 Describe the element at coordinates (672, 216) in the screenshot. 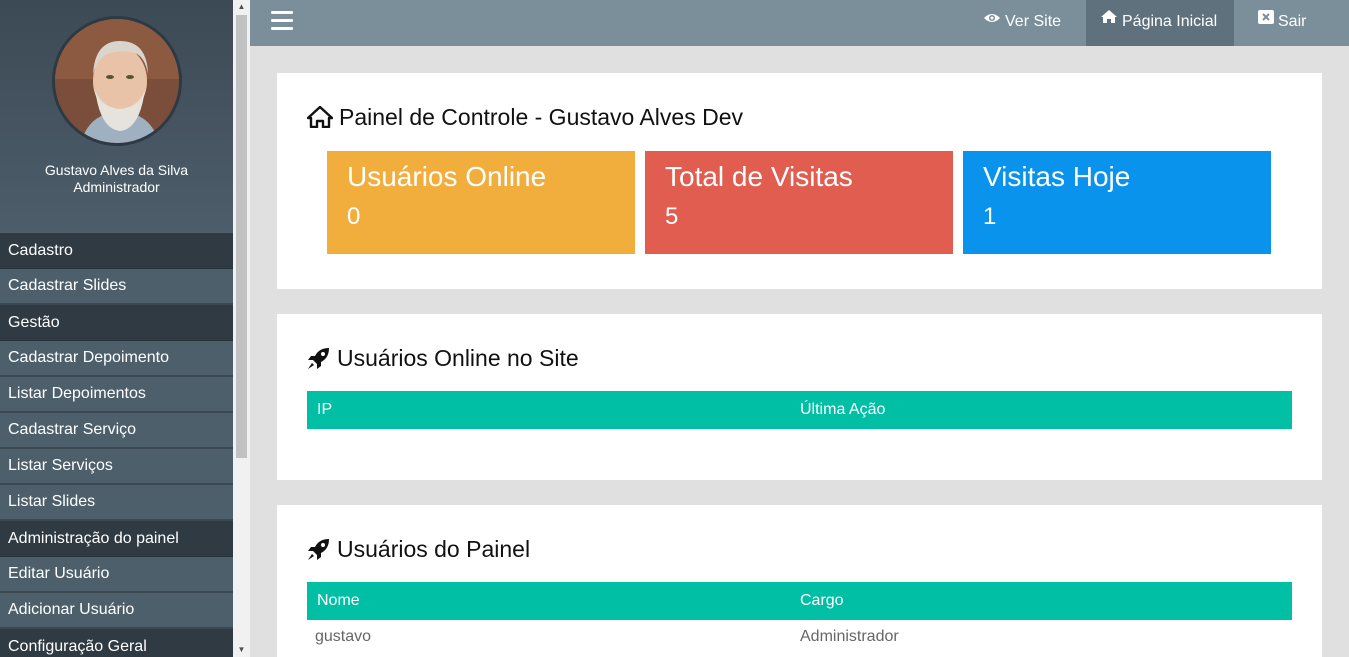

I see `card-total-visitas-value: 5` at that location.